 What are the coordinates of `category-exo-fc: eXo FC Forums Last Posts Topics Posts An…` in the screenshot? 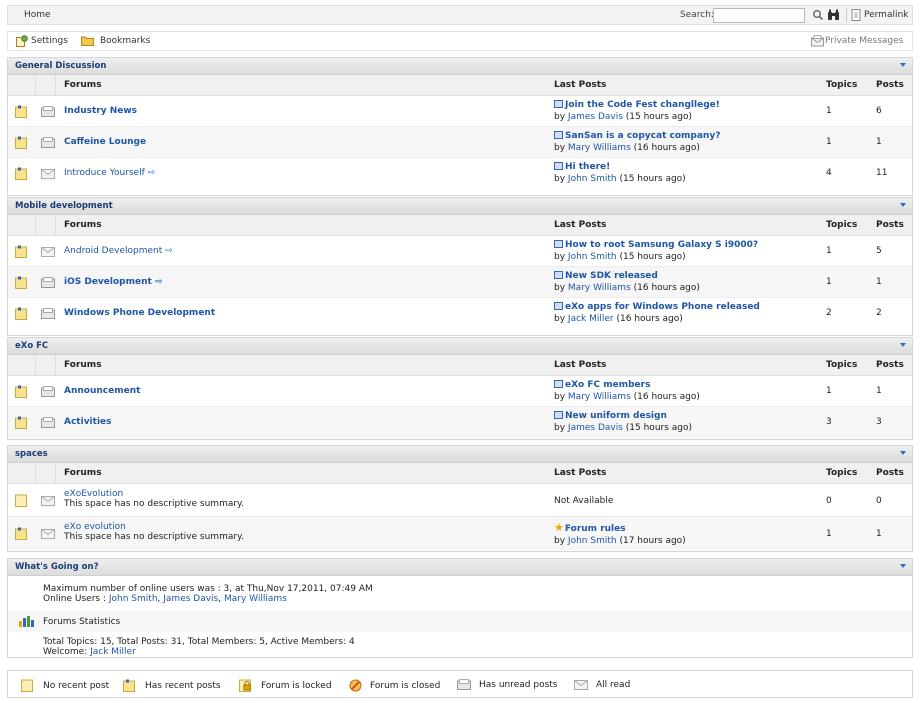 It's located at (460, 388).